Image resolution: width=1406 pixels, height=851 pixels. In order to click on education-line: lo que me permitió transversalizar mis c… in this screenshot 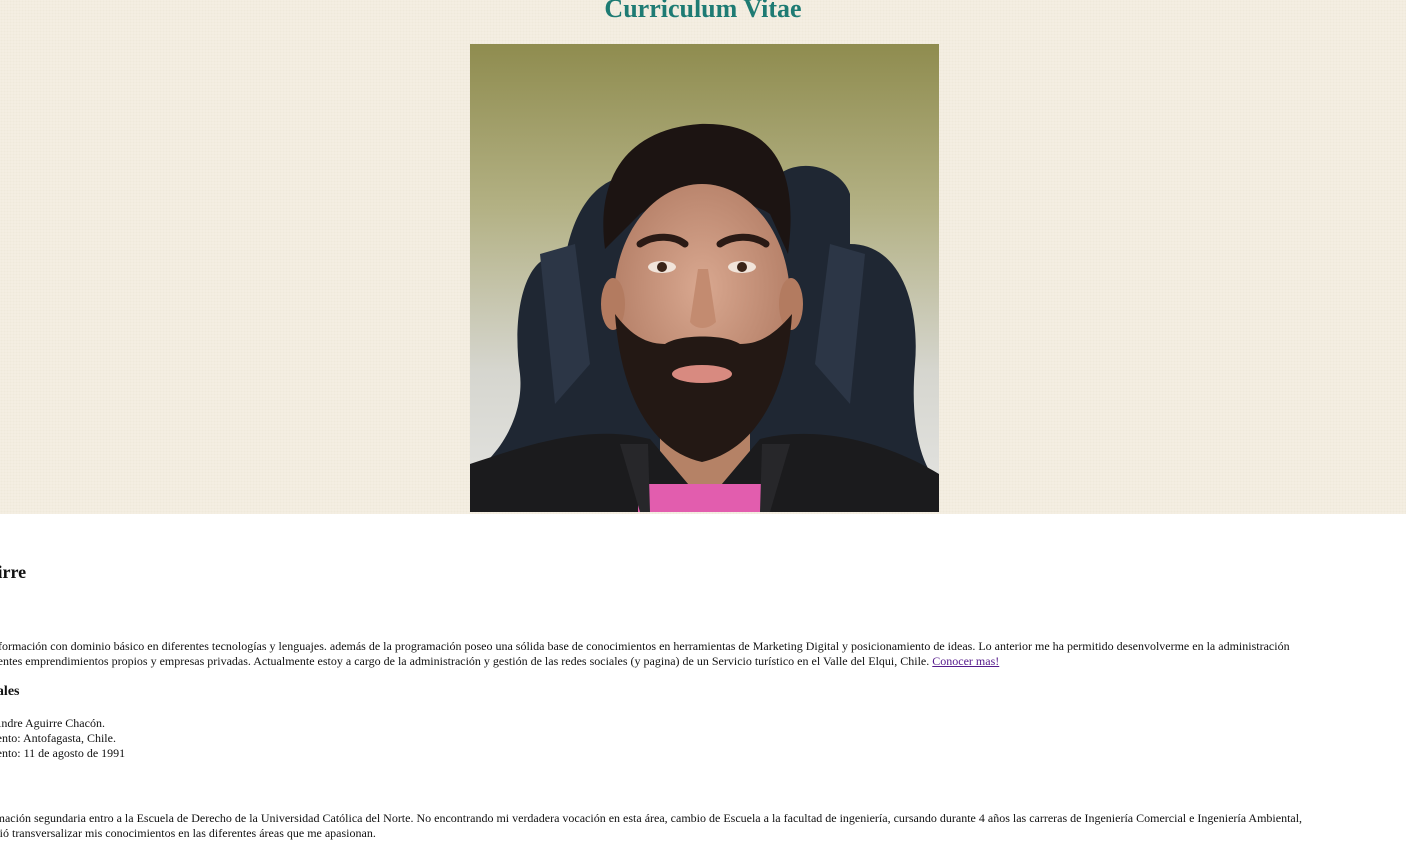, I will do `click(188, 833)`.